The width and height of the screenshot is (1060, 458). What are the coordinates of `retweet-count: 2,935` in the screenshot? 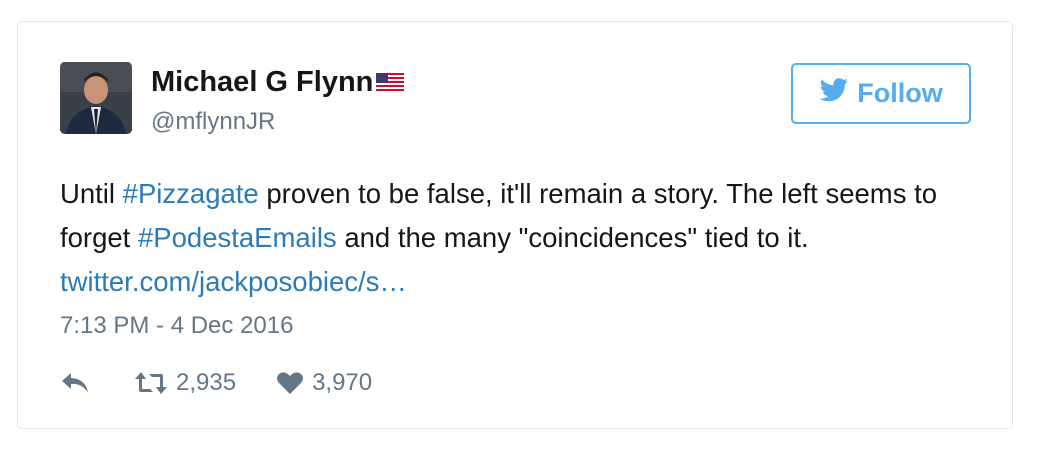 It's located at (206, 382).